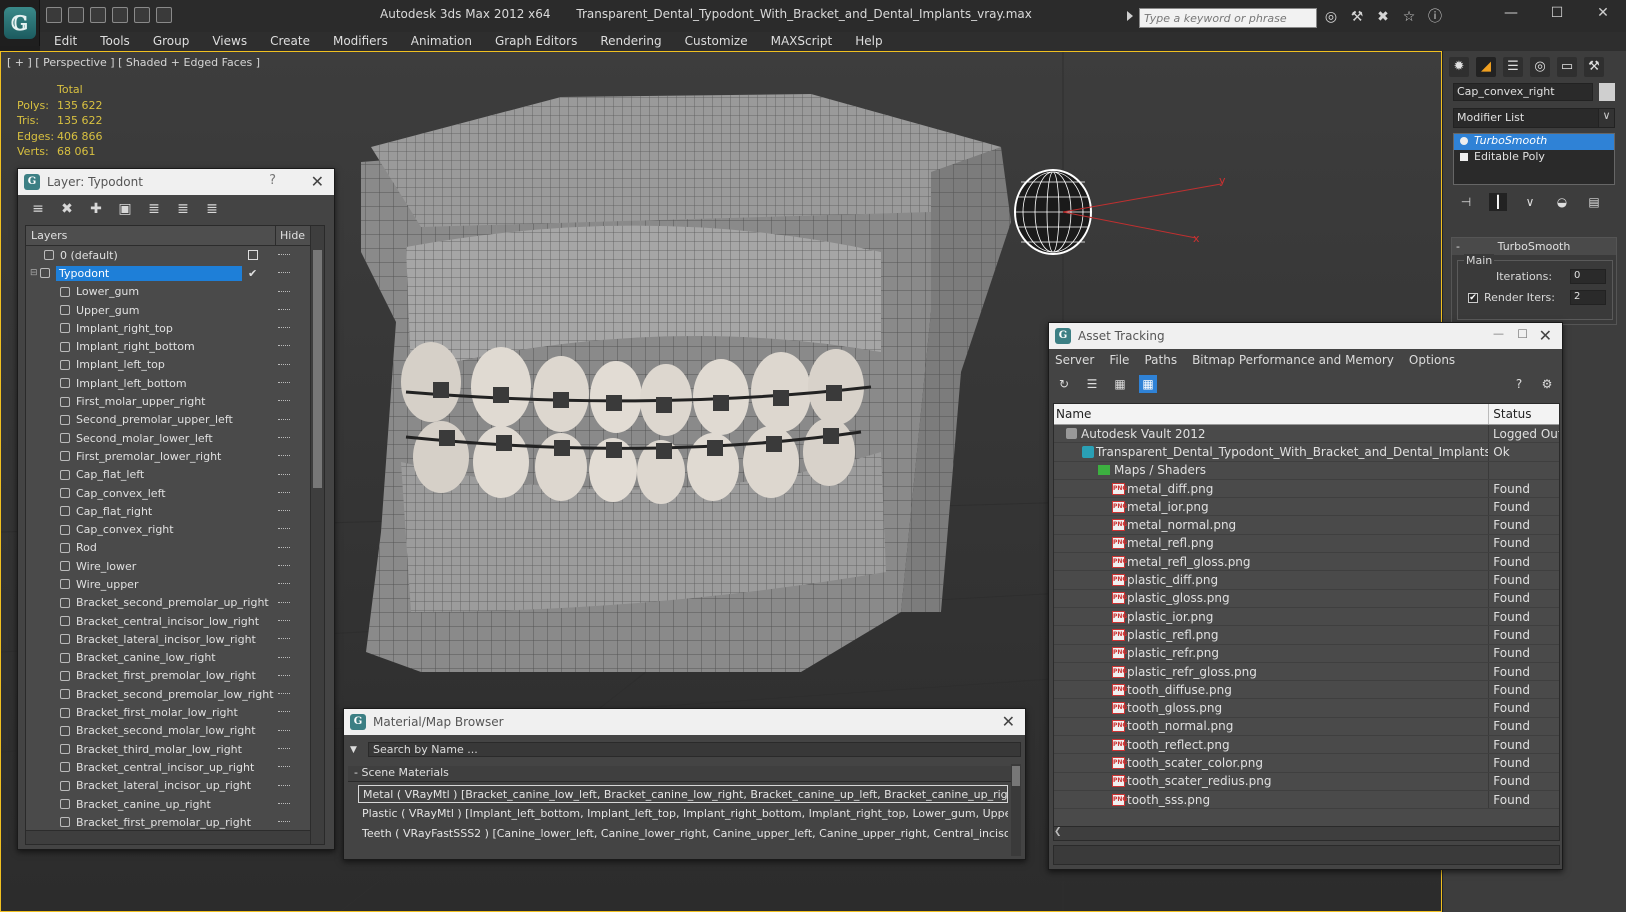 The height and width of the screenshot is (912, 1626). I want to click on favorites-star-icon: ☆, so click(1409, 17).